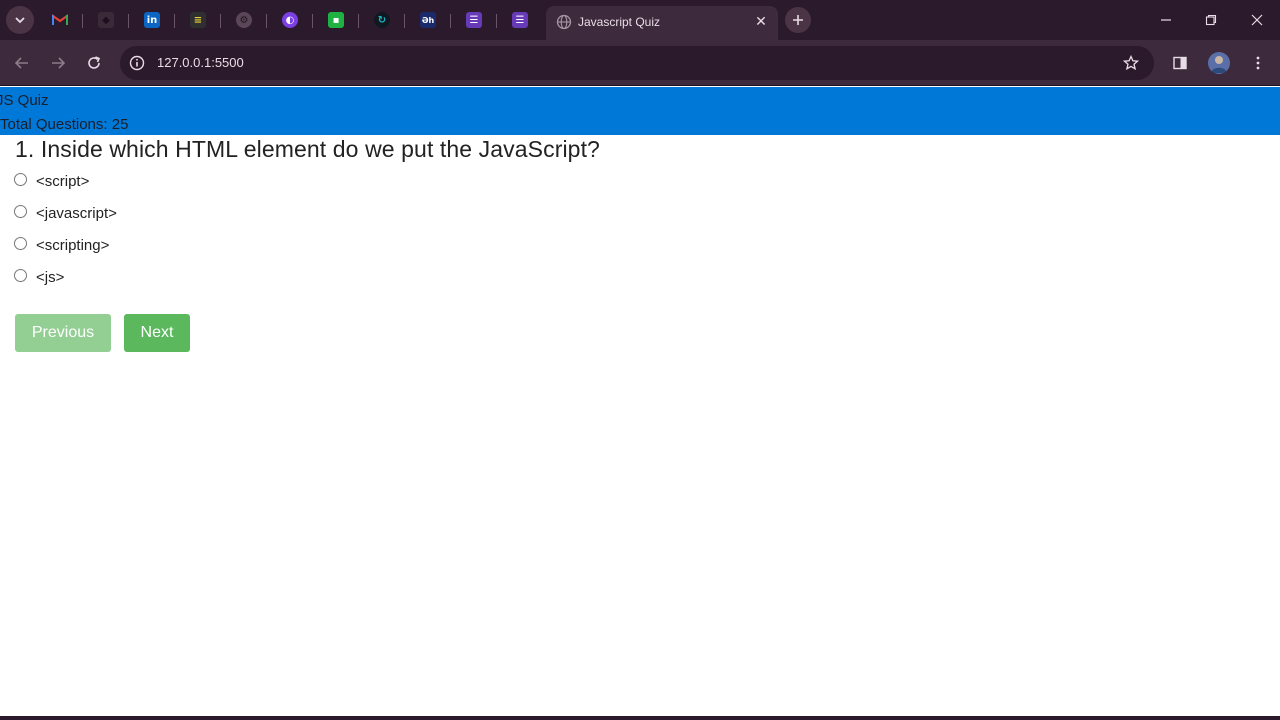 This screenshot has width=1280, height=720. Describe the element at coordinates (640, 718) in the screenshot. I see `window-bottom-edge` at that location.